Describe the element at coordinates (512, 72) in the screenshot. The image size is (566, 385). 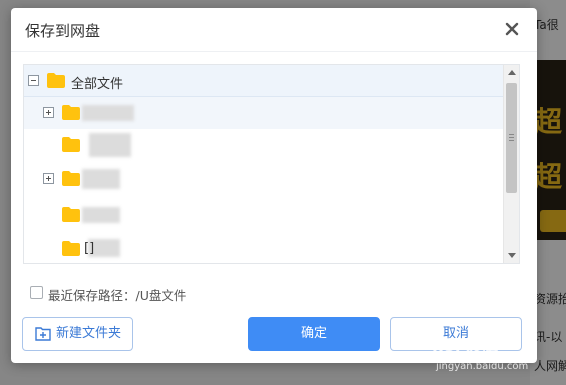
I see `scroll-up-arrow-icon` at that location.